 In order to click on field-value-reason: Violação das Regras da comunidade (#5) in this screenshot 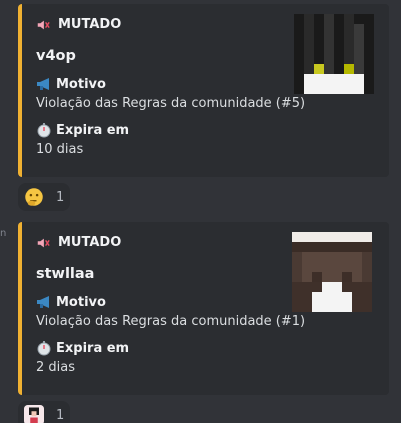, I will do `click(171, 103)`.